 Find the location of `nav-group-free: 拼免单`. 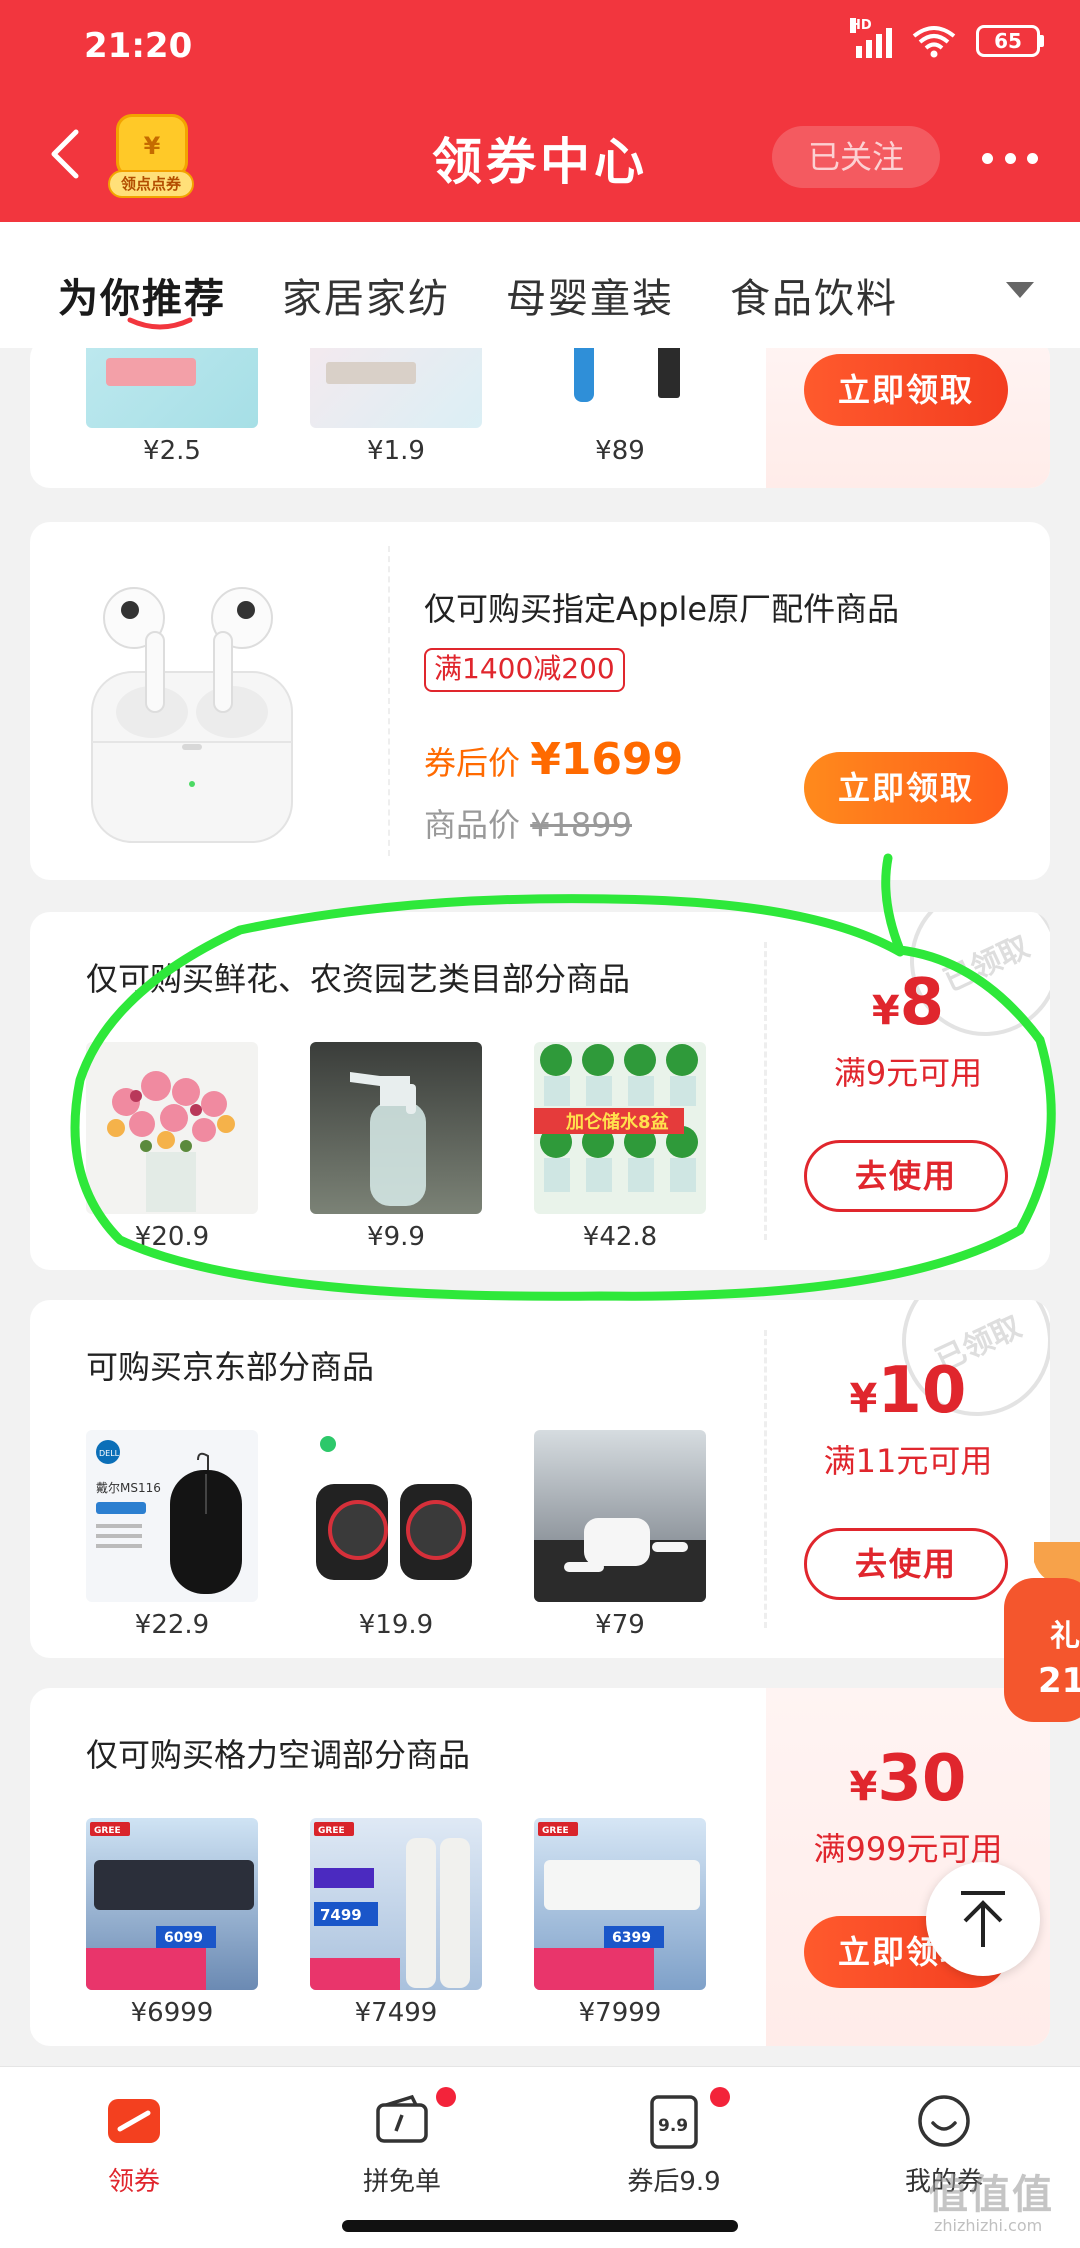

nav-group-free: 拼免单 is located at coordinates (402, 2142).